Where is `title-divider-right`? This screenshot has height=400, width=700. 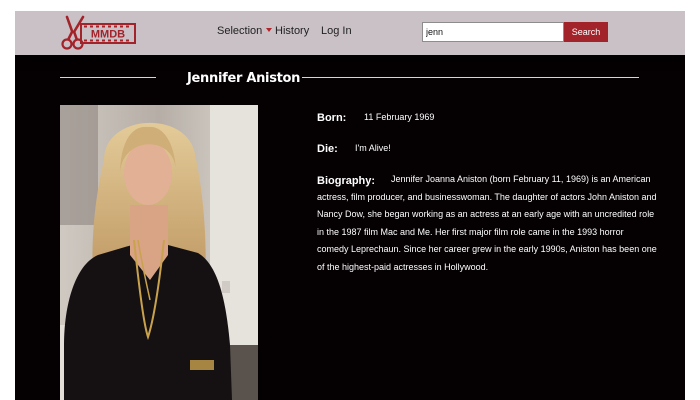 title-divider-right is located at coordinates (470, 77).